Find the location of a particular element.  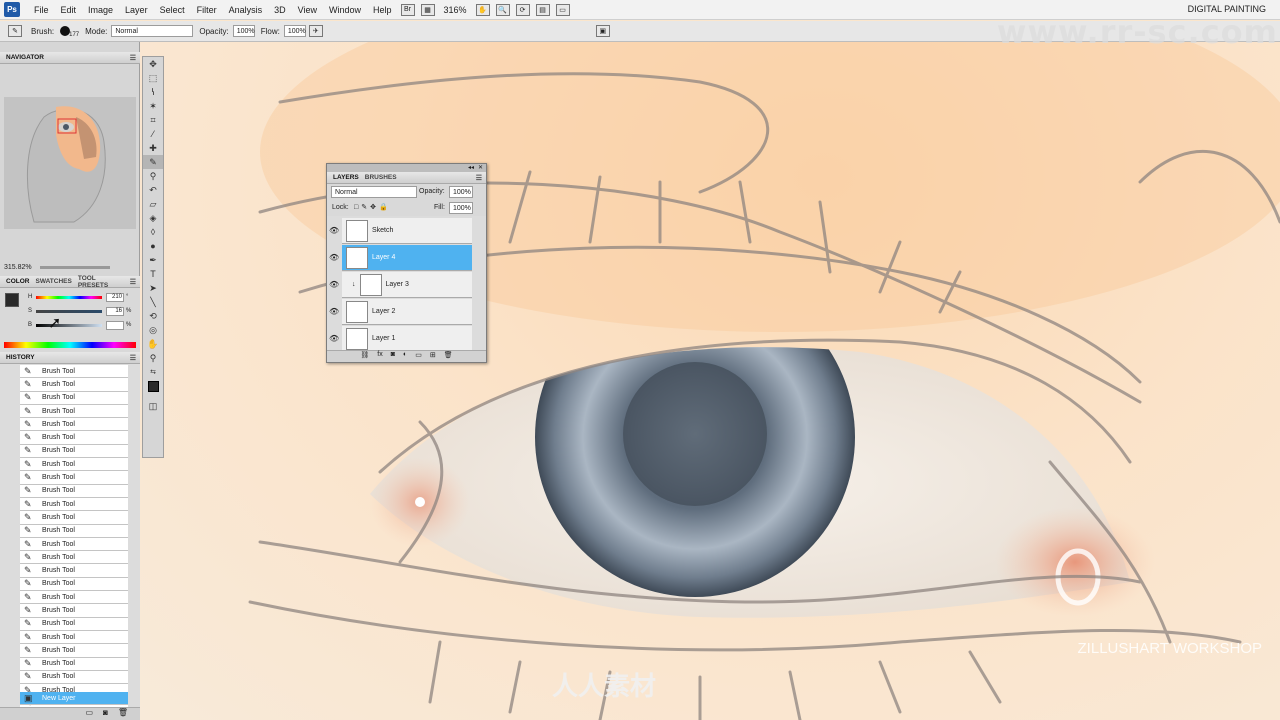

navigator-tab: NAVIGATOR is located at coordinates (25, 57).